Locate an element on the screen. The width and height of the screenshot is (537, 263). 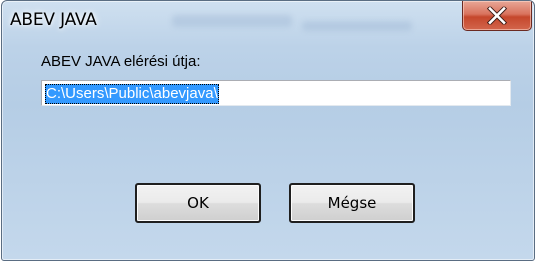
close-icon is located at coordinates (497, 15).